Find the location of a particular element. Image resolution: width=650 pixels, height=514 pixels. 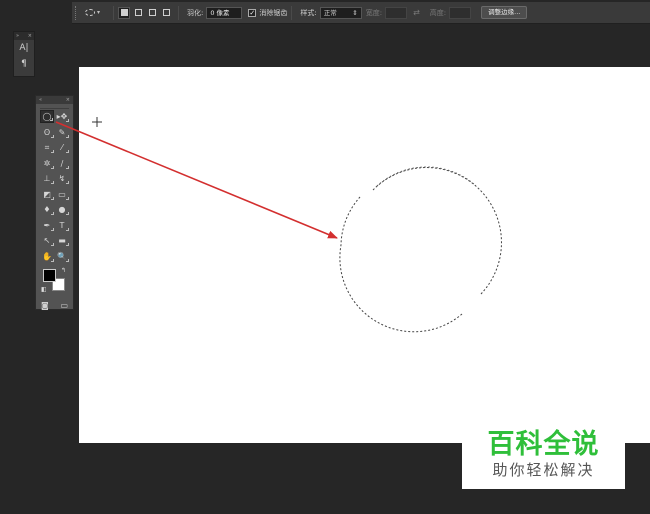

style-value: 正常 is located at coordinates (330, 12).